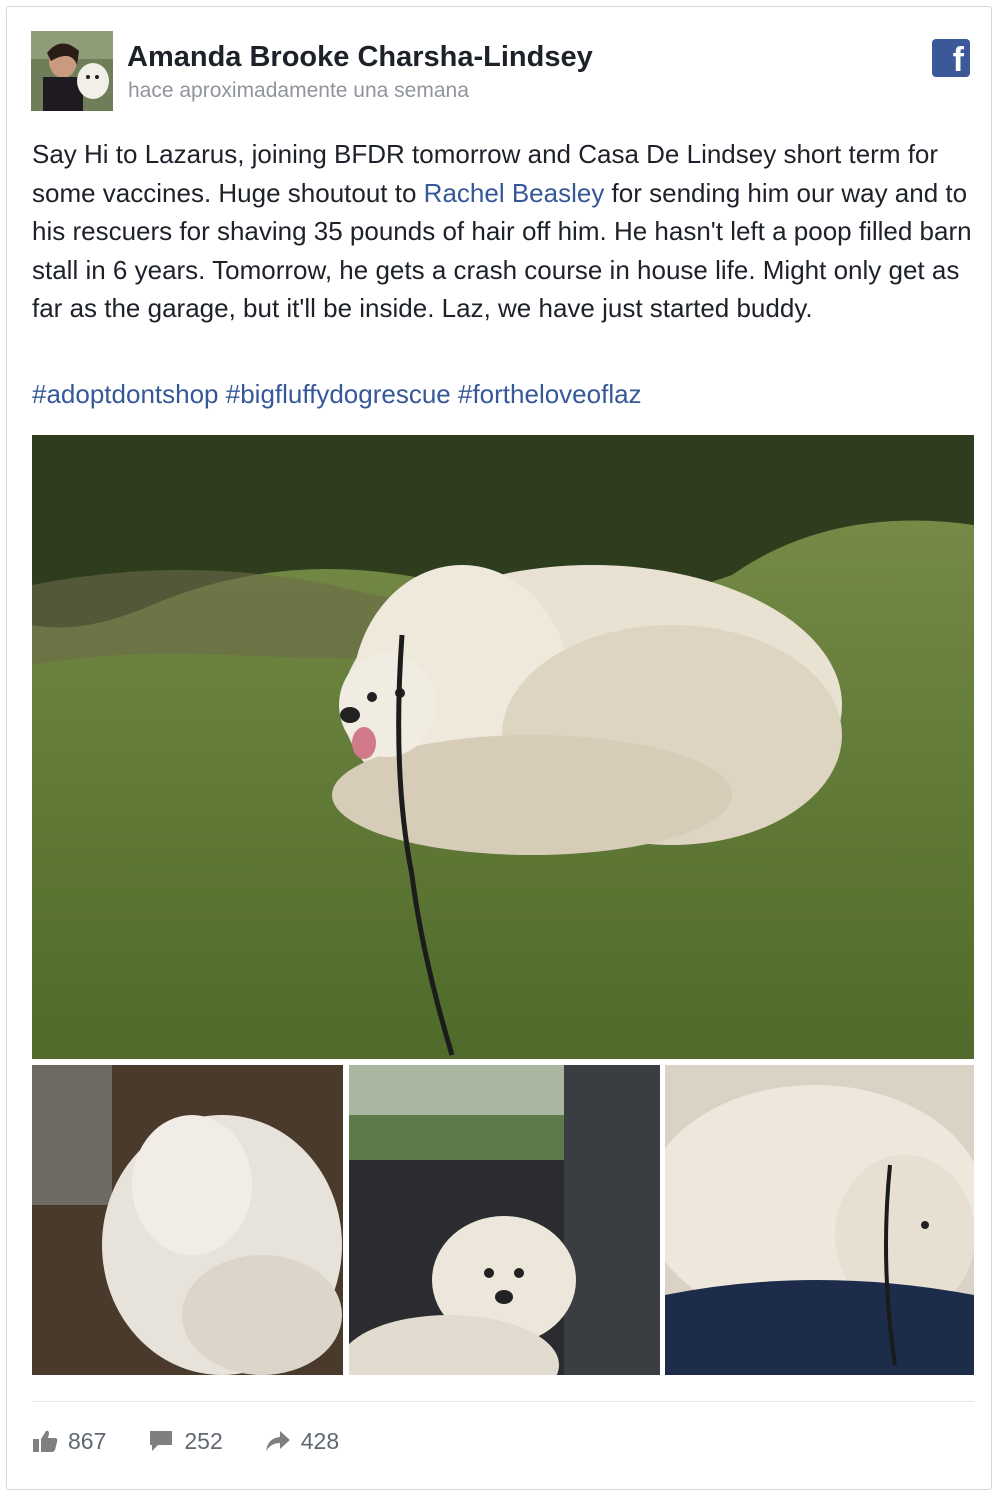  I want to click on share-stat: 428, so click(302, 1441).